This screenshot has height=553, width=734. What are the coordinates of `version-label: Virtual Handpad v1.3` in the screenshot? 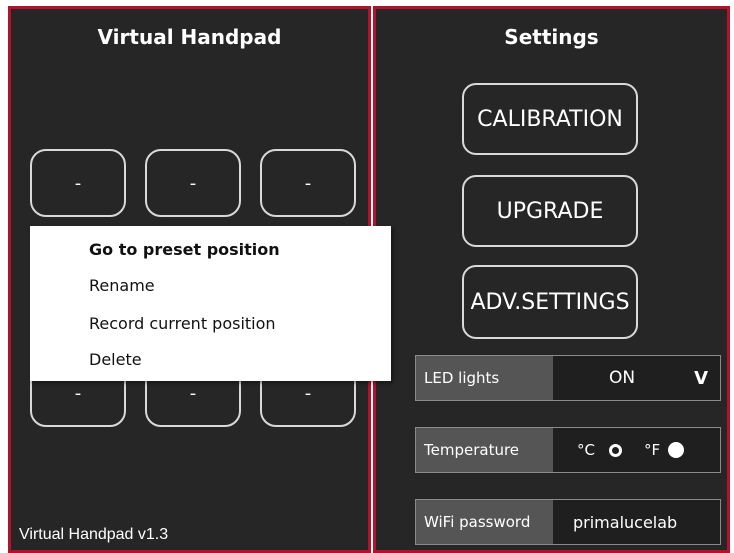 It's located at (94, 534).